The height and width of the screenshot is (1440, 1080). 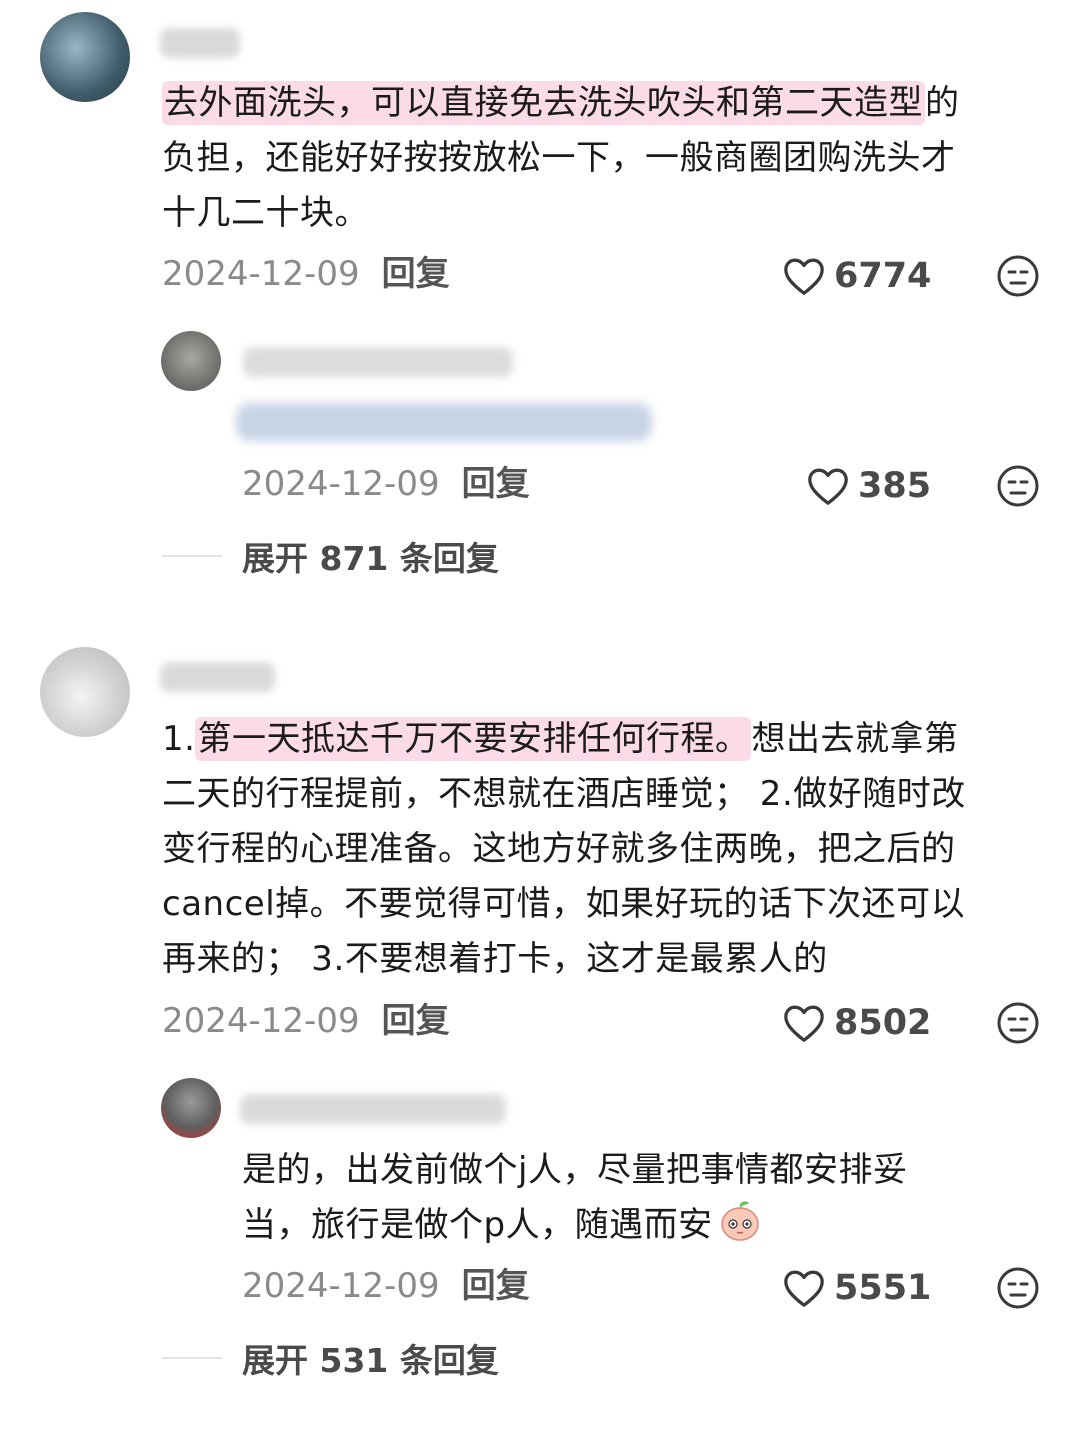 What do you see at coordinates (495, 959) in the screenshot?
I see `comment-text-line: 再来的； 3.不要想着打卡，这才是最累人的` at bounding box center [495, 959].